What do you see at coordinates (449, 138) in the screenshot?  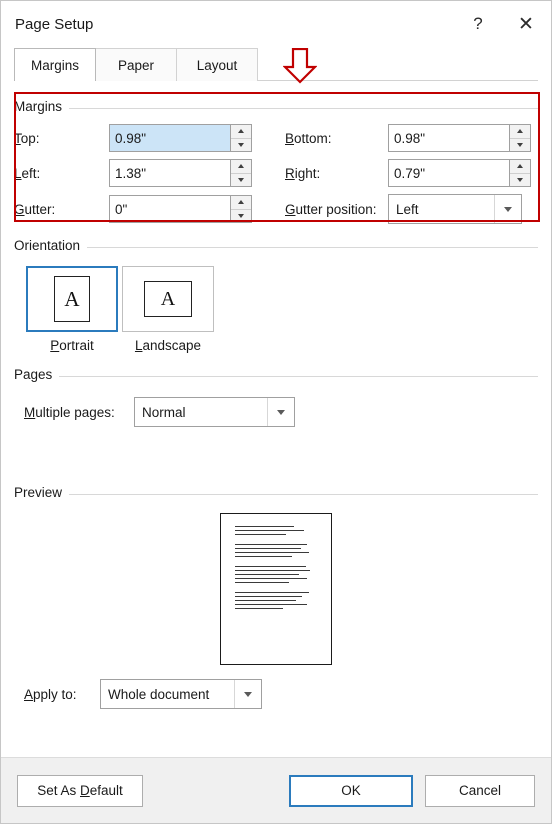 I see `bottom-margin-input` at bounding box center [449, 138].